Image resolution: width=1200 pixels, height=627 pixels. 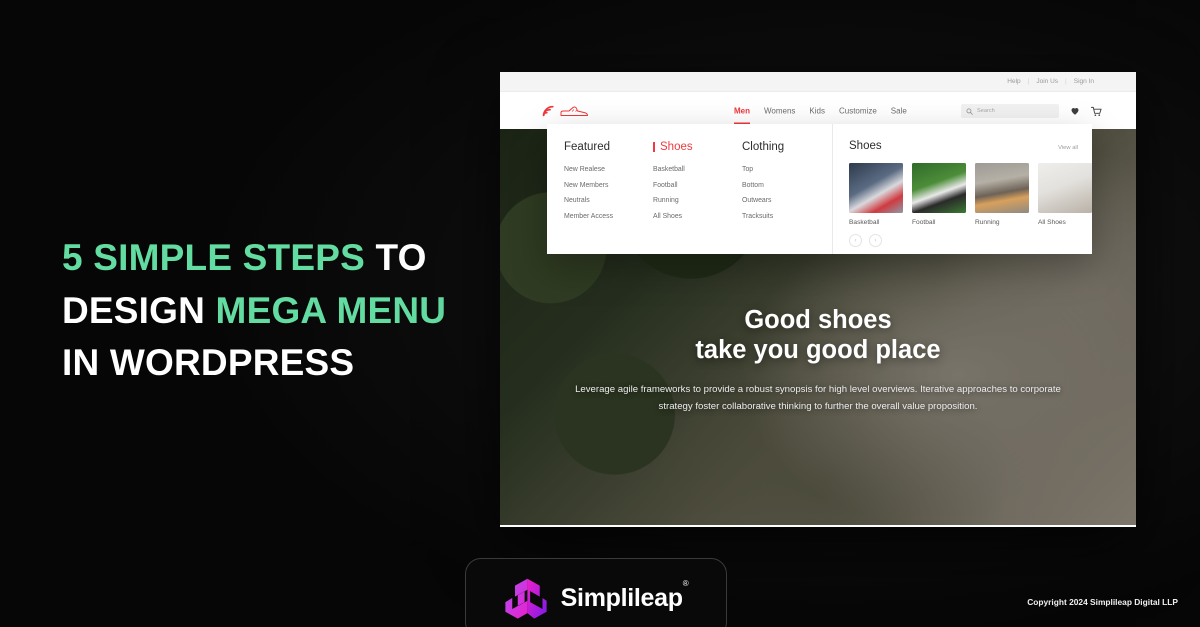 I want to click on mega-link-all-shoes: All Shoes, so click(x=697, y=216).